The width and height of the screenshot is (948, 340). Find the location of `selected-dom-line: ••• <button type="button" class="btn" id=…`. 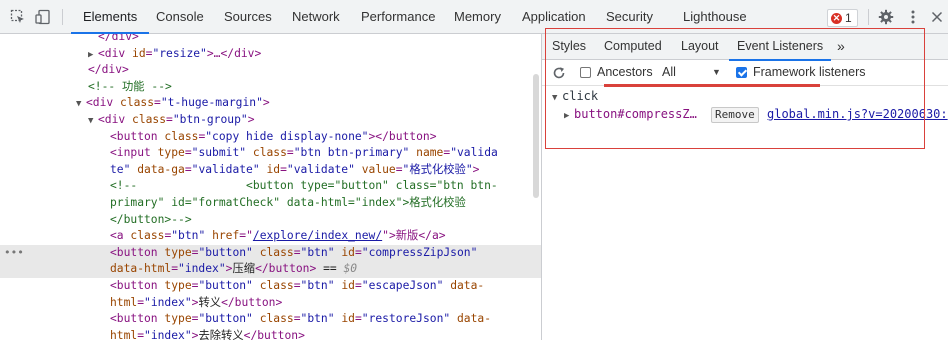

selected-dom-line: ••• <button type="button" class="btn" id=… is located at coordinates (270, 253).